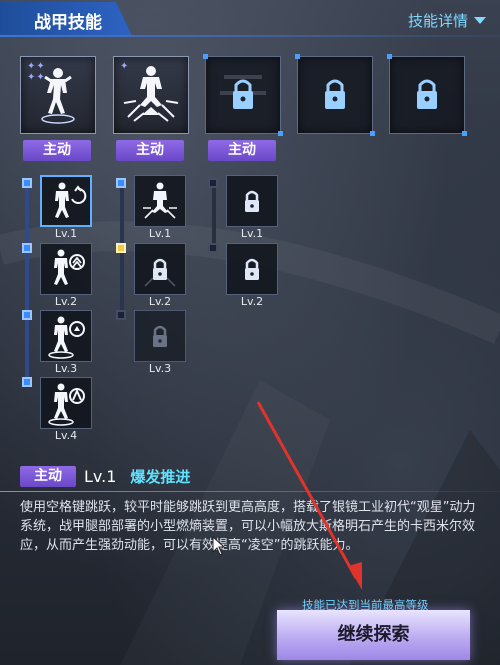 This screenshot has width=500, height=665. I want to click on upgrade-icon-col2-lv2, so click(160, 269).